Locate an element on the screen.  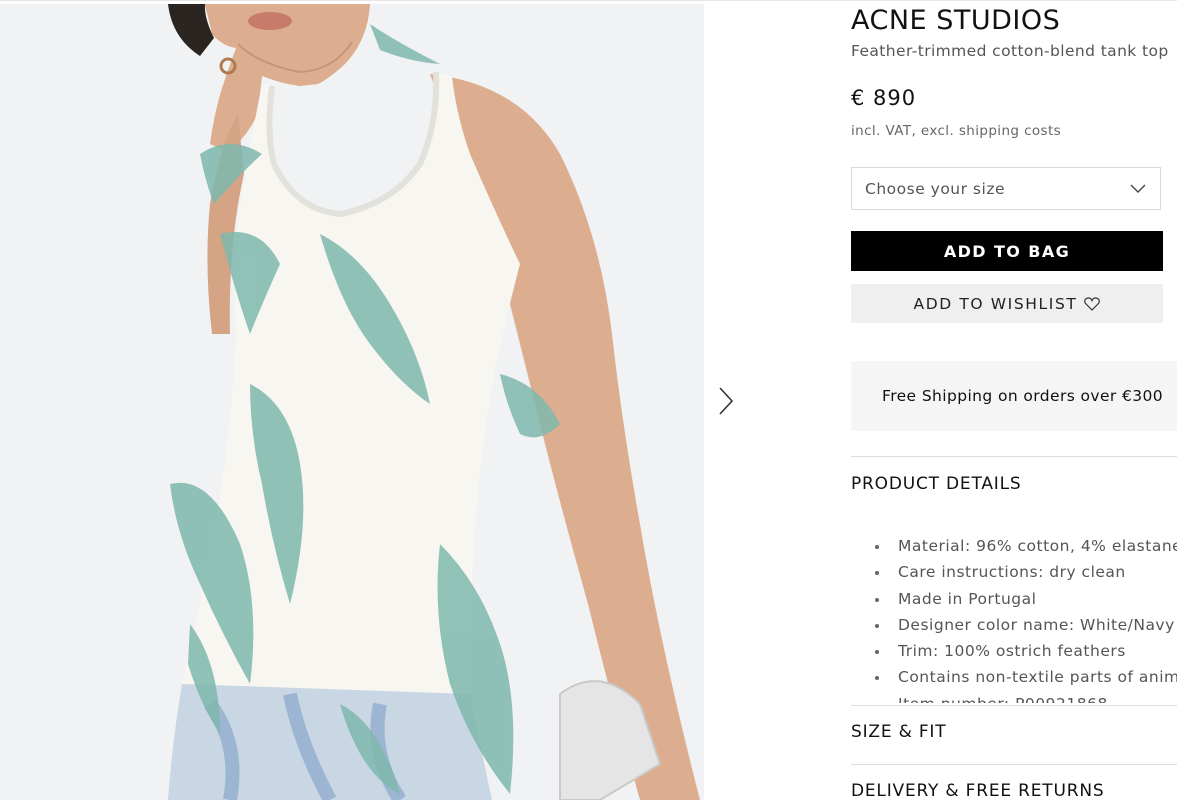
add-to-bag-button: ADD TO BAG is located at coordinates (1007, 251).